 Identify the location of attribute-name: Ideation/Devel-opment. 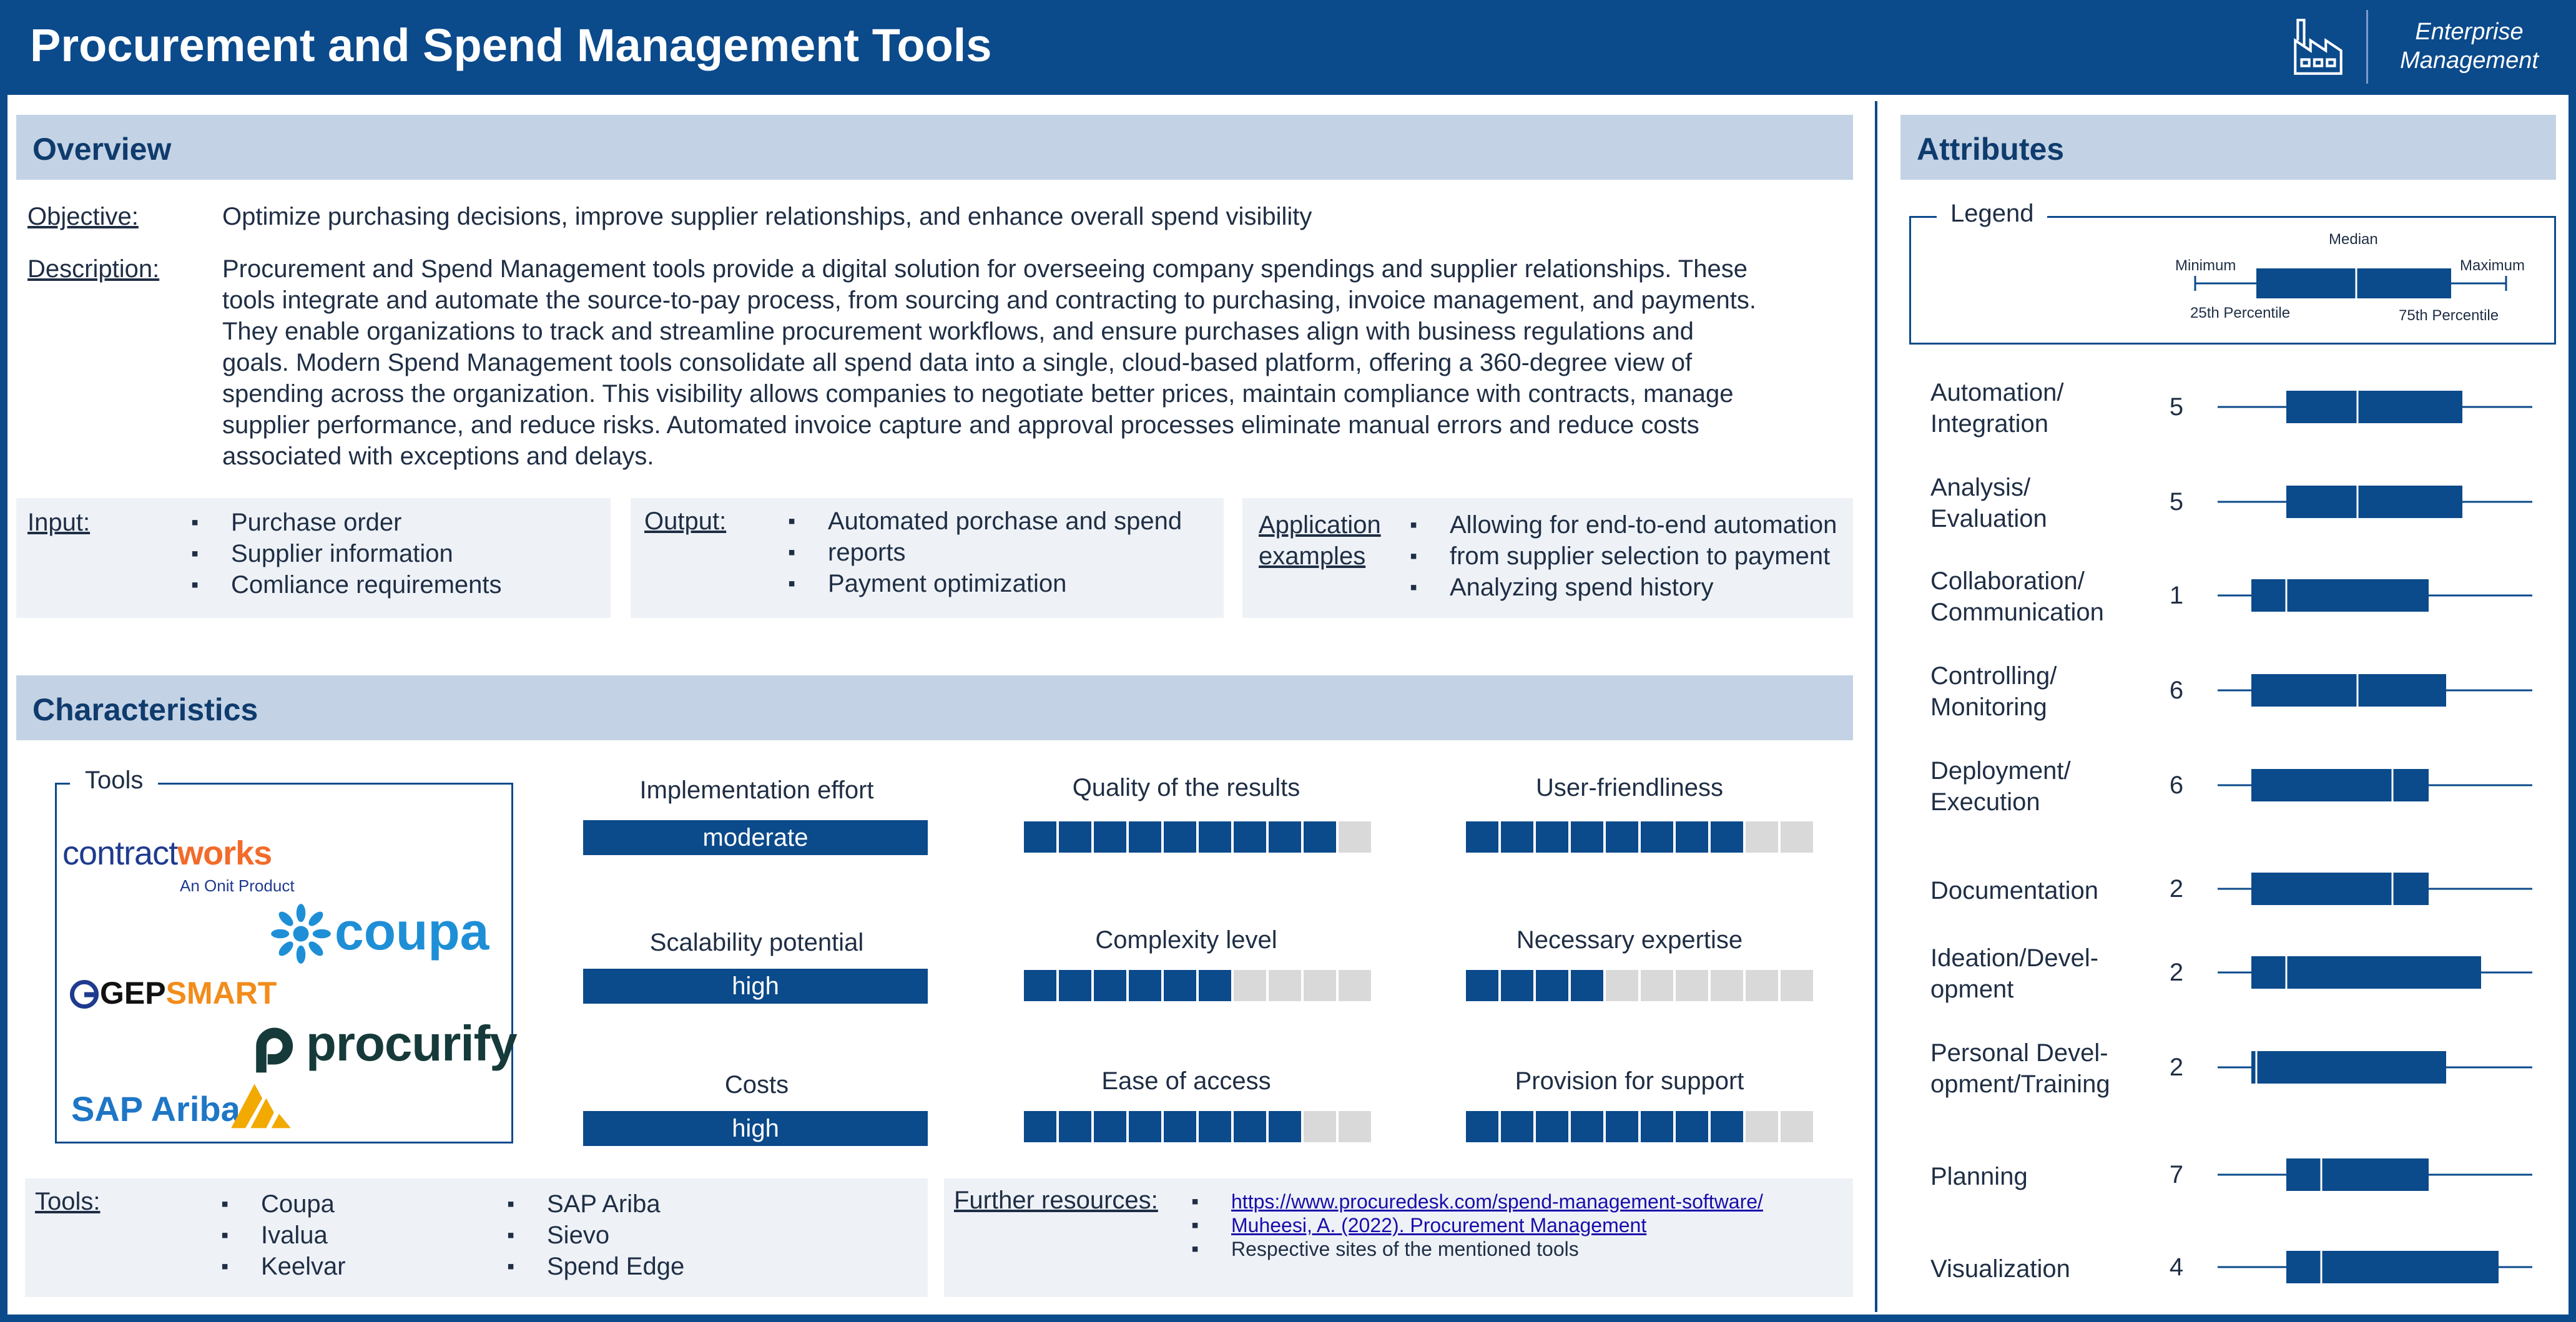
(2042, 974).